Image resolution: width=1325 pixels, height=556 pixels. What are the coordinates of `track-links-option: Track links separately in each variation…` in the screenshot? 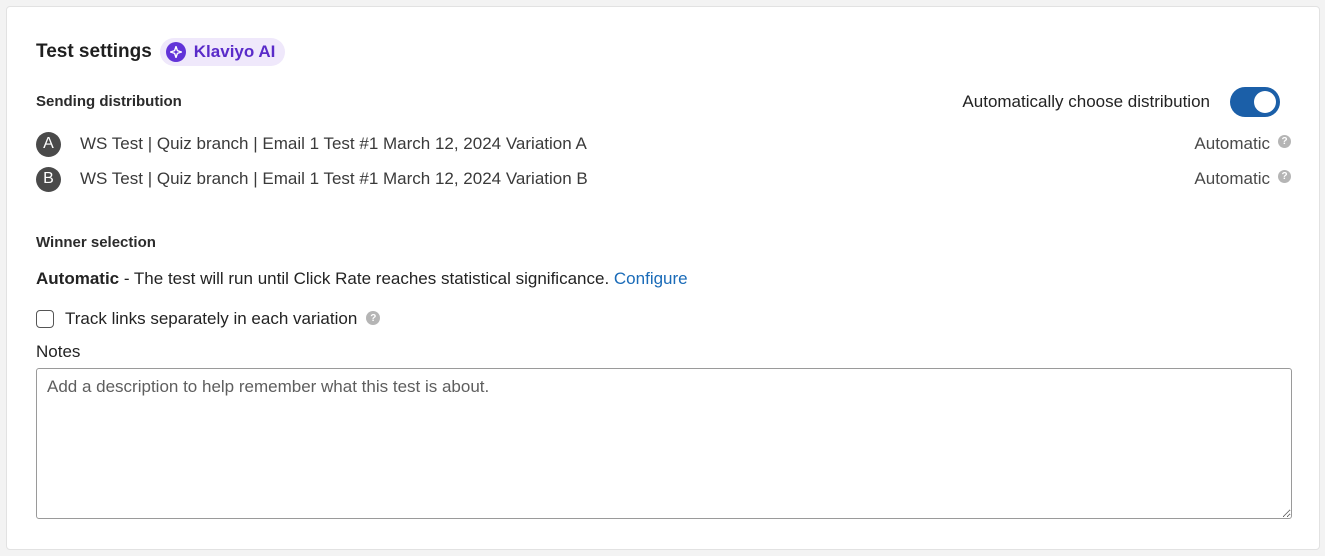 It's located at (208, 319).